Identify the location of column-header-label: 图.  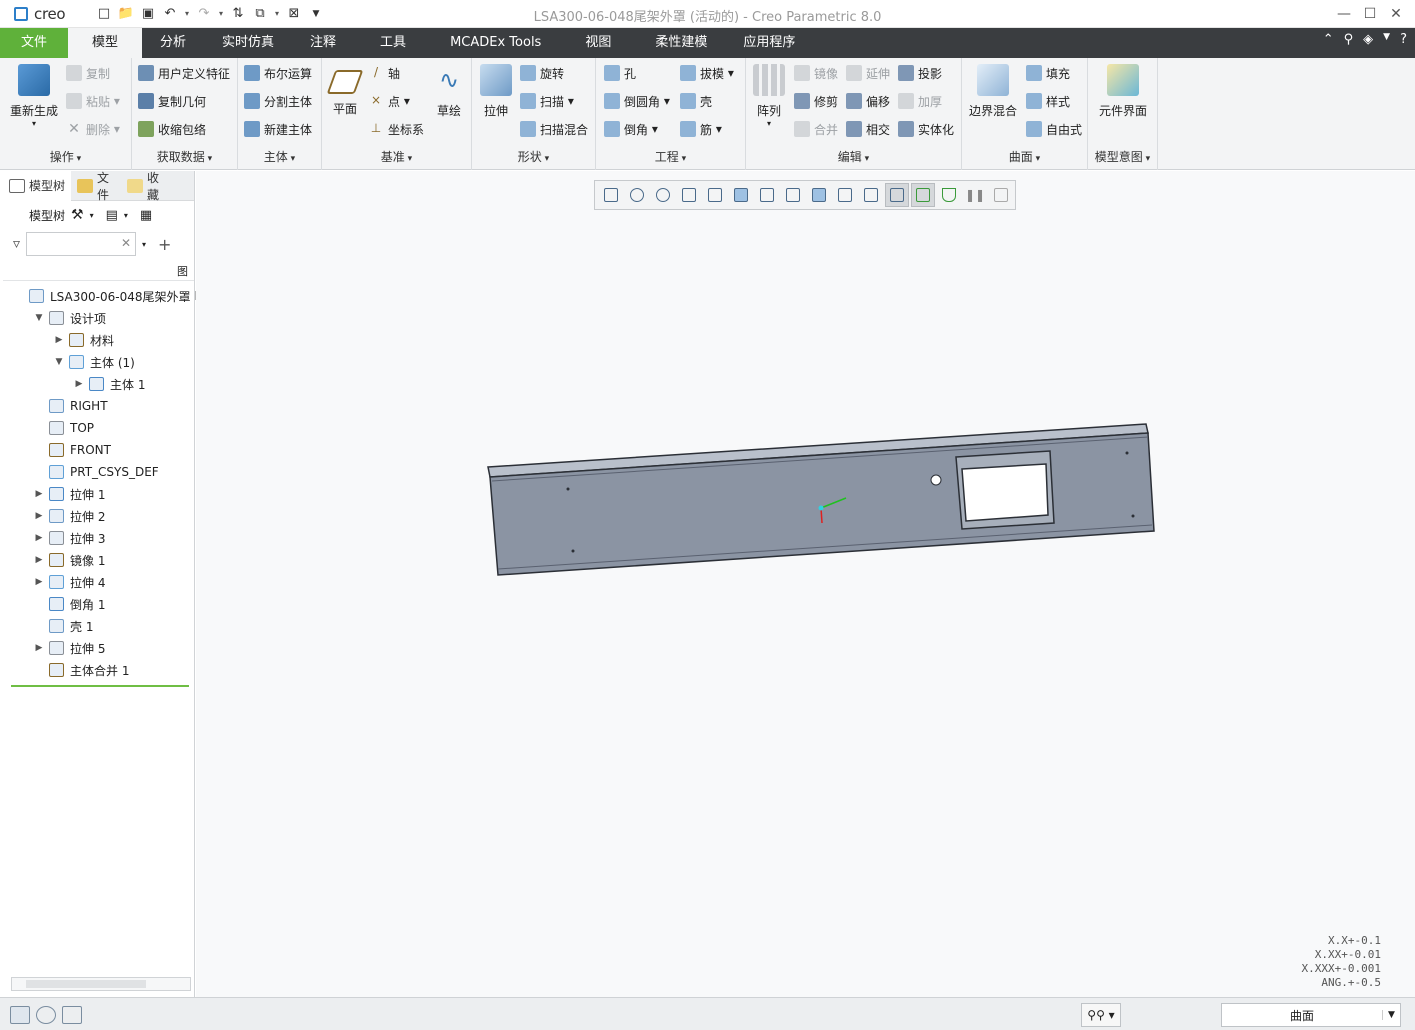
(182, 271).